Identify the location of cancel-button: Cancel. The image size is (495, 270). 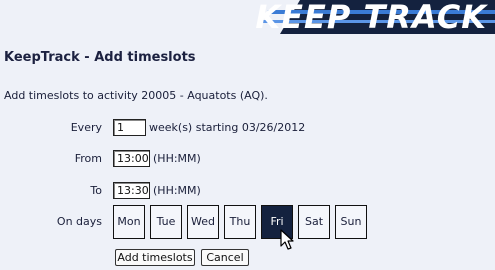
(225, 257).